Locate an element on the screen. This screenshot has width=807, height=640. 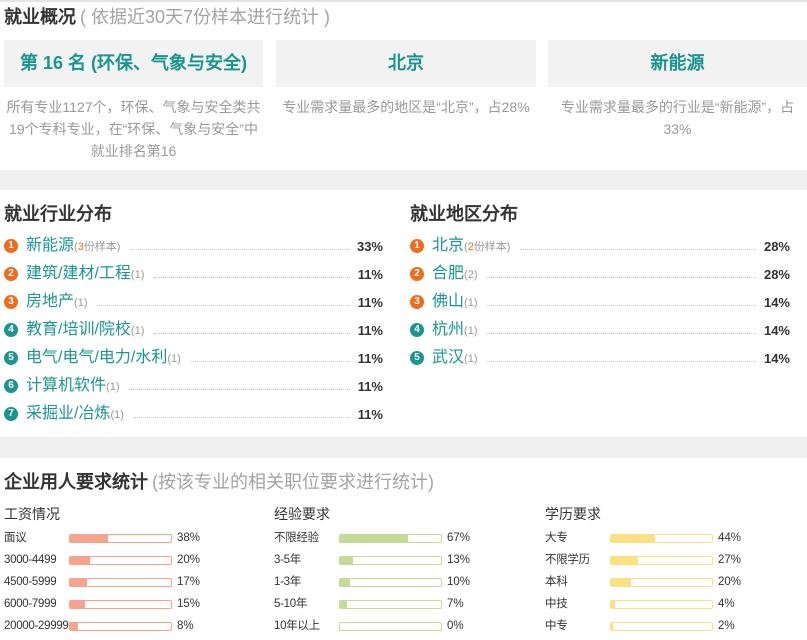
stat-row: 本科 20% is located at coordinates (676, 582).